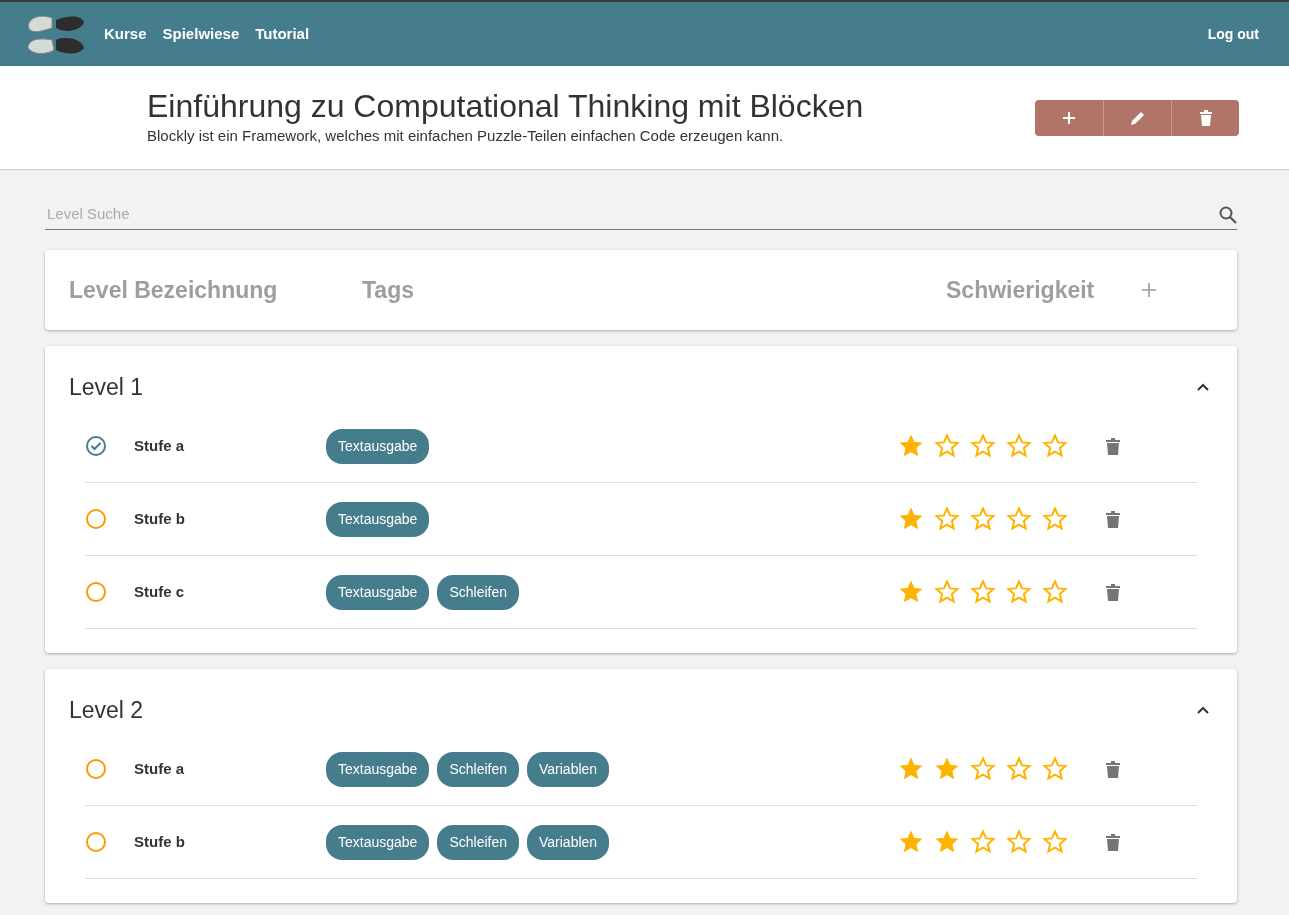 The image size is (1289, 915). What do you see at coordinates (388, 290) in the screenshot?
I see `column-header: Tags` at bounding box center [388, 290].